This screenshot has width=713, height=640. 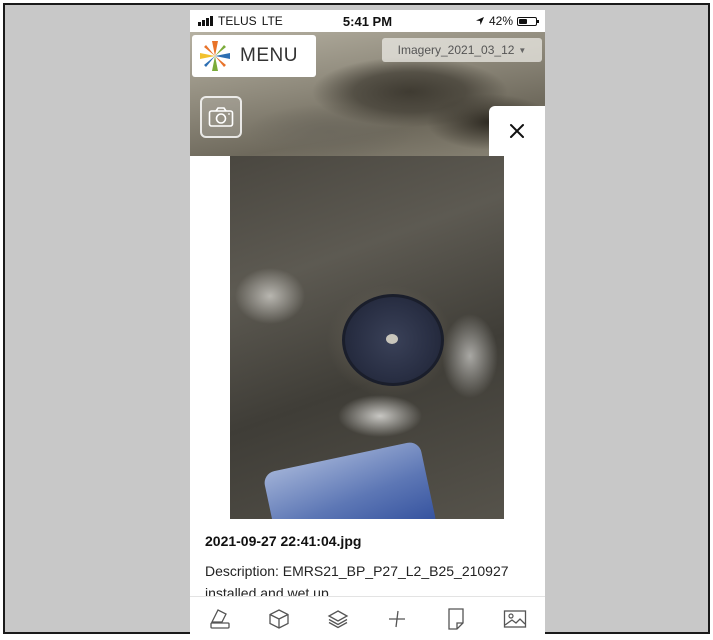 I want to click on status-right: 42%, so click(x=507, y=21).